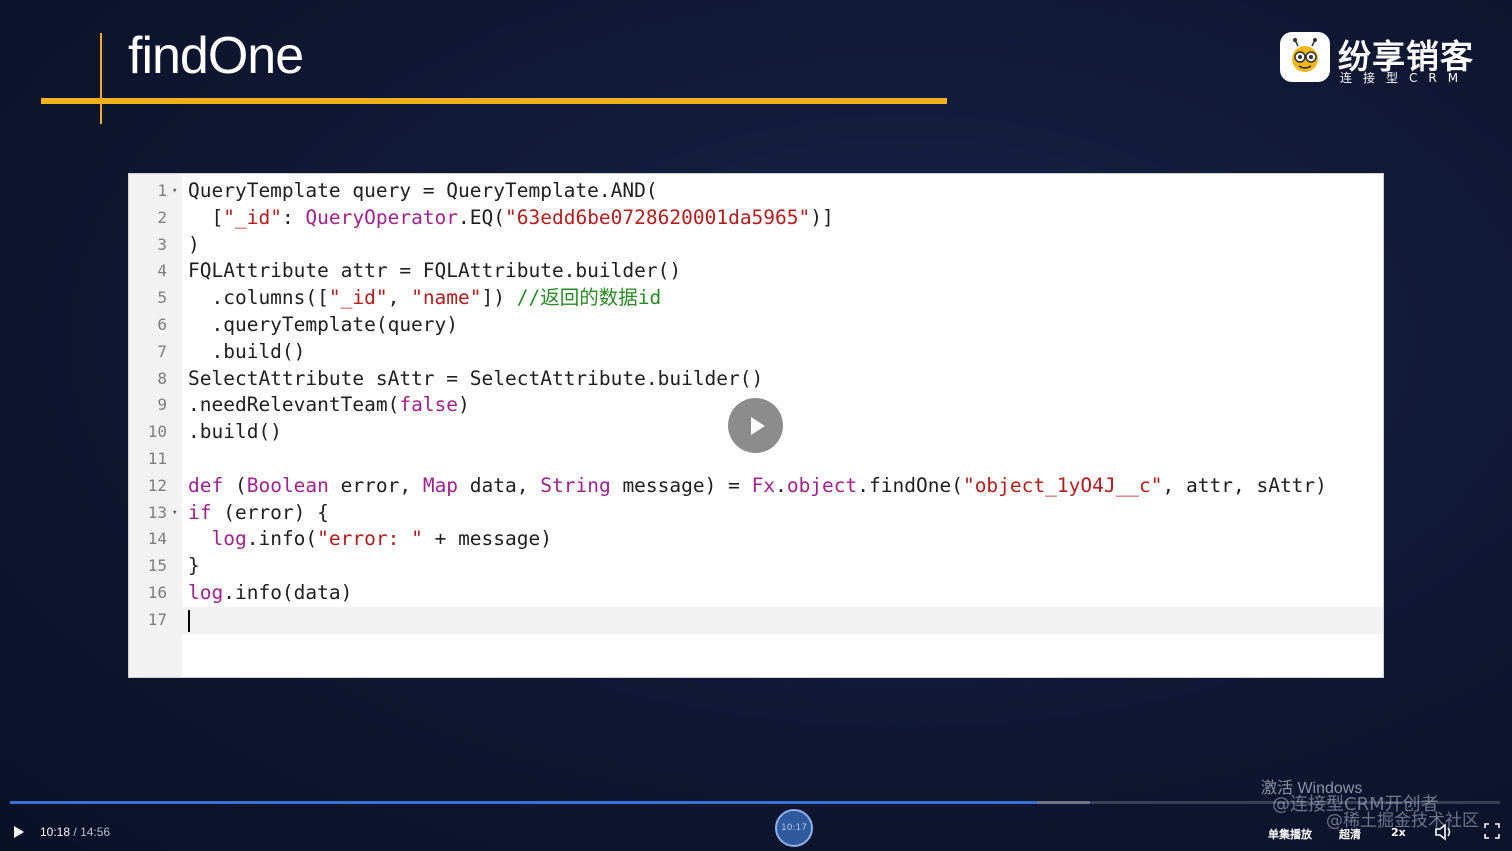 The image size is (1512, 851). I want to click on line-number: 14, so click(157, 539).